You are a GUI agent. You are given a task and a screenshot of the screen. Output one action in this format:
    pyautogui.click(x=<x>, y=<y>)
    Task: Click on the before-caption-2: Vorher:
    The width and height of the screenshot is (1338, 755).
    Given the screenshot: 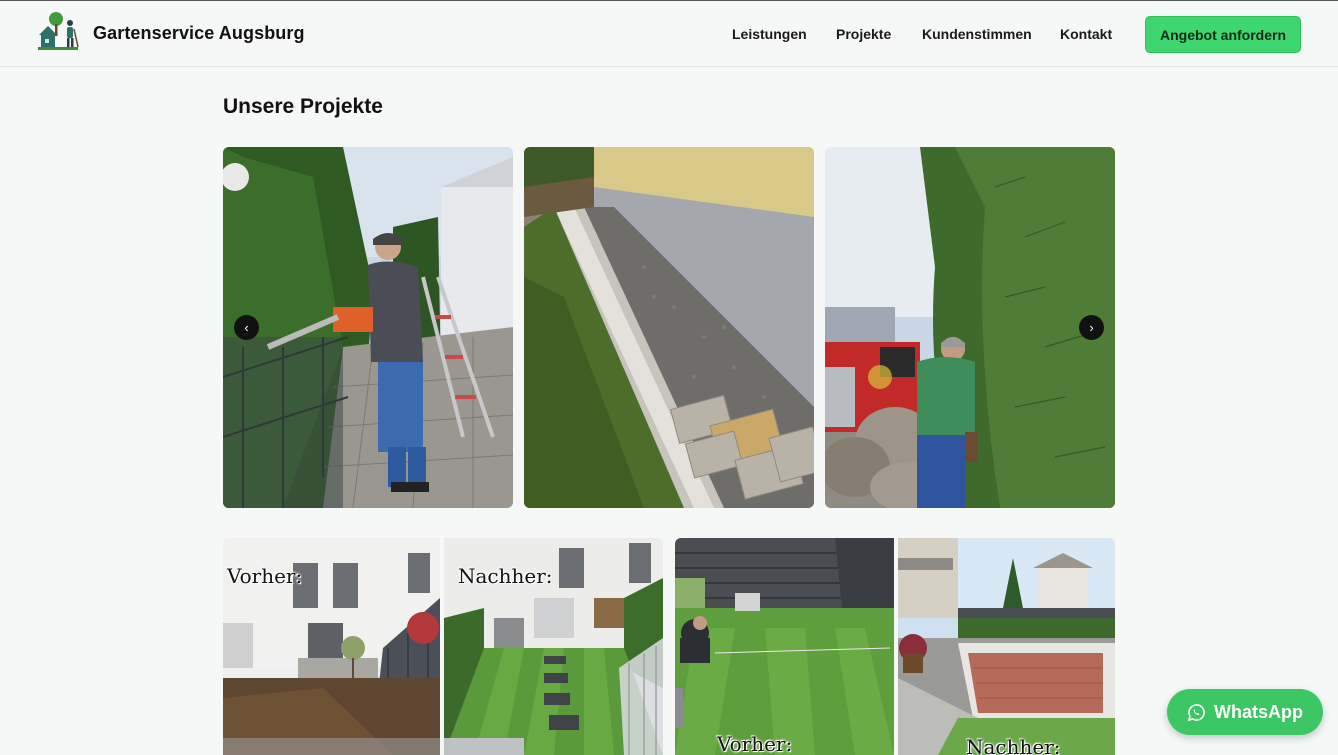 What is the action you would take?
    pyautogui.click(x=755, y=743)
    